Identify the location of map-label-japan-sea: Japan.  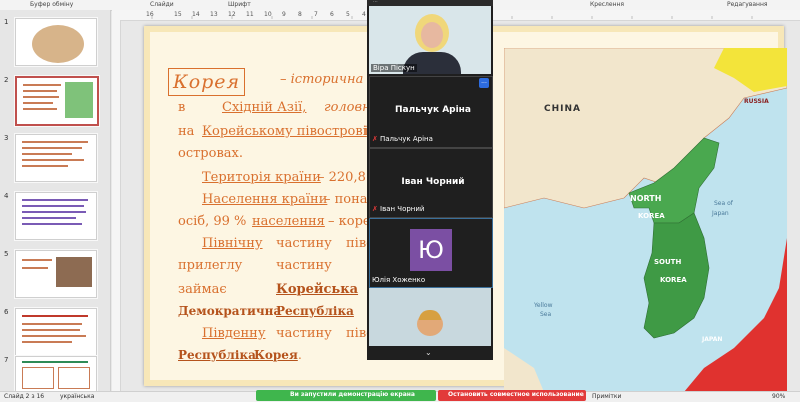
(720, 213).